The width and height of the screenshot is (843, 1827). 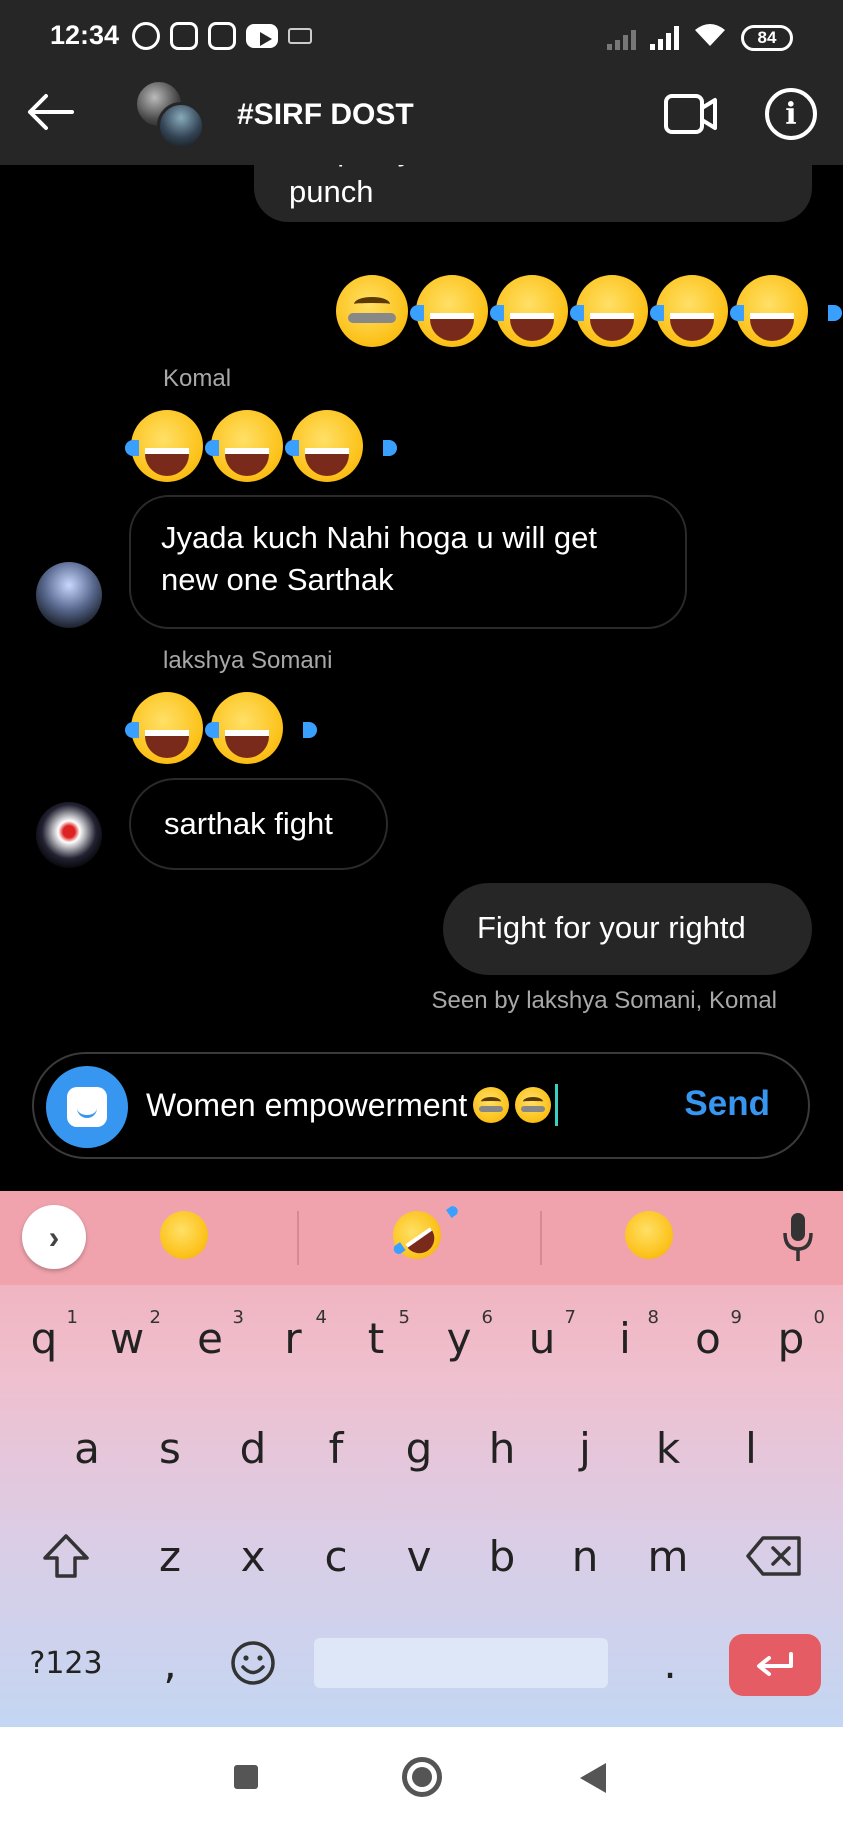 I want to click on key-h: h, so click(x=502, y=1448).